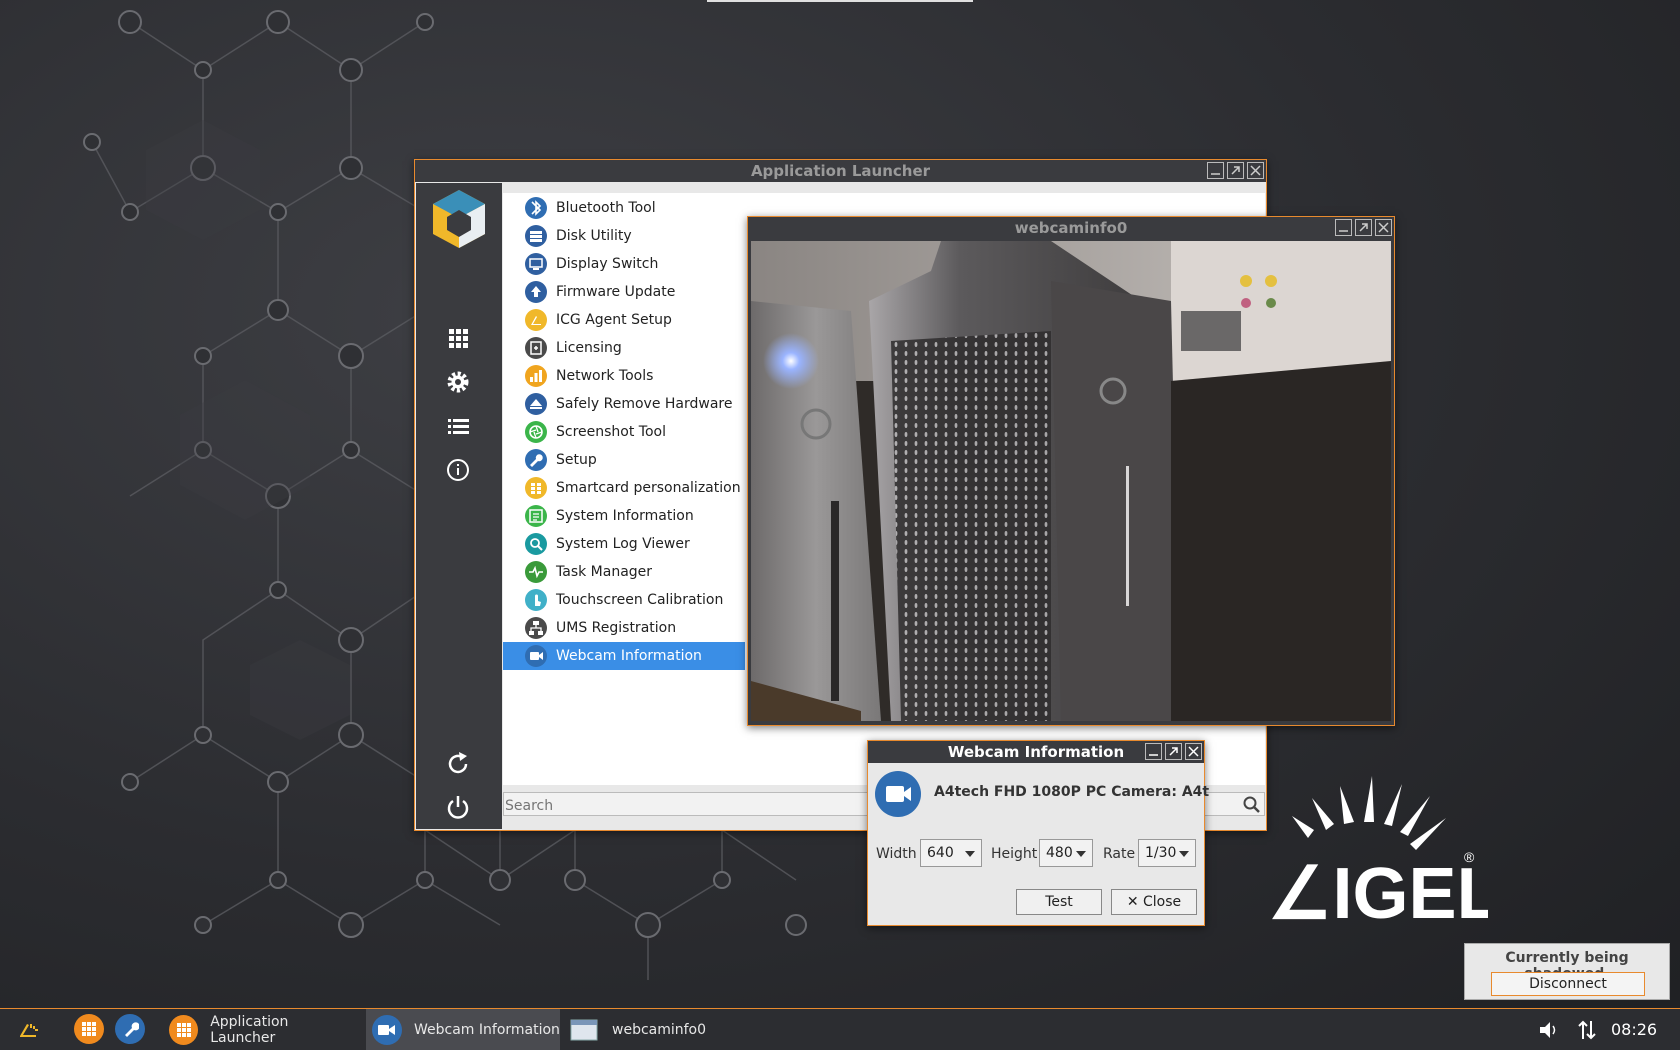  I want to click on app-item-ums-registration: UMS Registration, so click(624, 628).